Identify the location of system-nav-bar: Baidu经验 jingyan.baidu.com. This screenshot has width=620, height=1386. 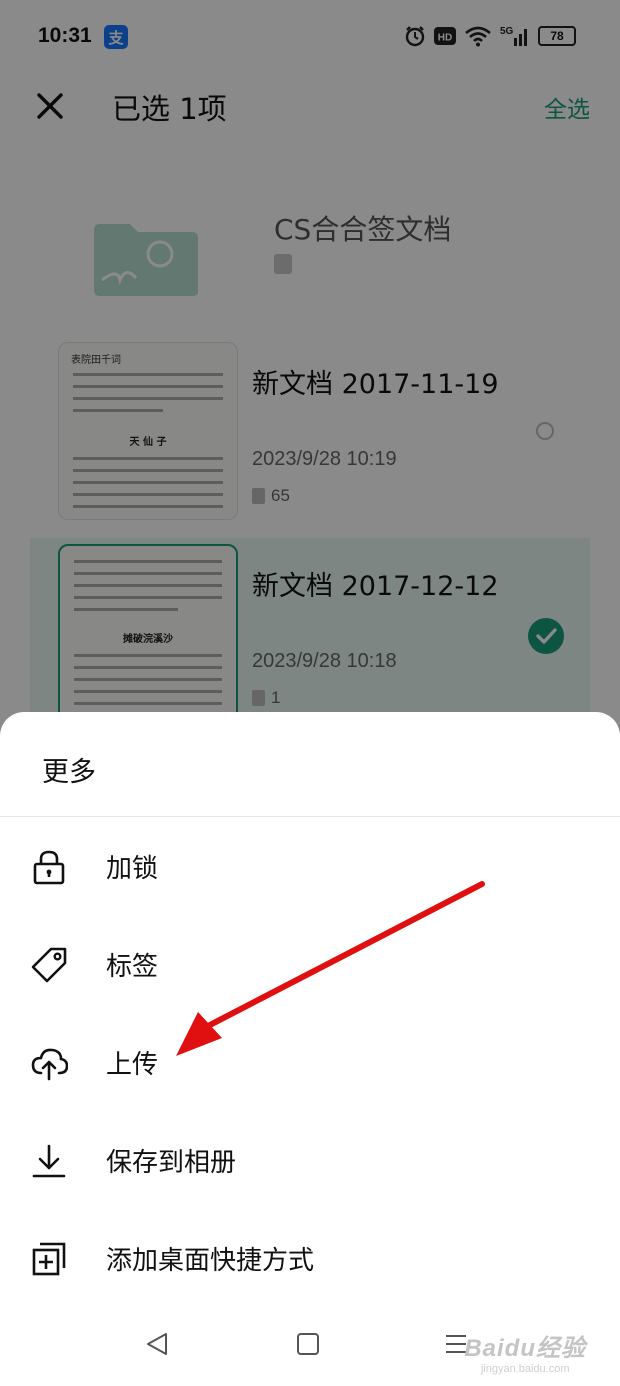
(310, 1348).